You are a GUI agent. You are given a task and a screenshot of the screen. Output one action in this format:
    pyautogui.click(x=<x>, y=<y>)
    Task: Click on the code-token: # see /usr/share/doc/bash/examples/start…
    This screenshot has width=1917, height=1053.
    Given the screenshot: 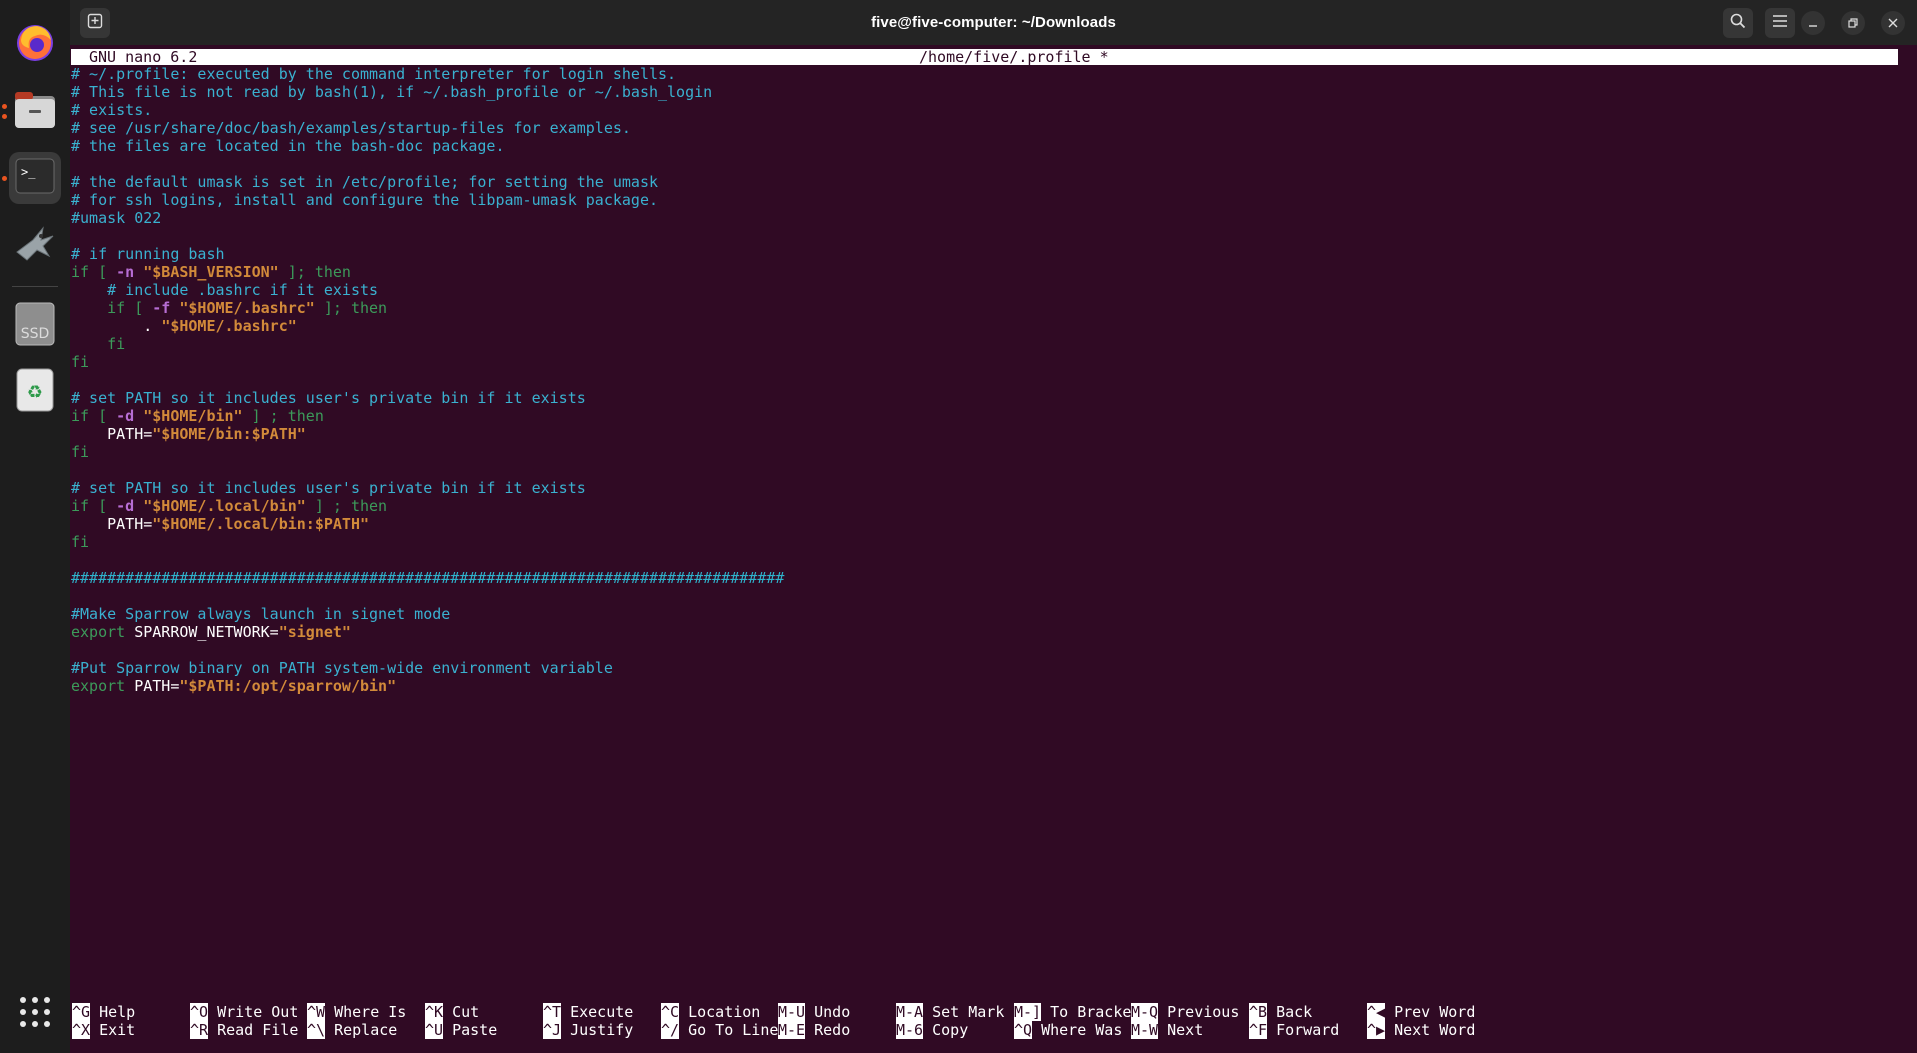 What is the action you would take?
    pyautogui.click(x=351, y=128)
    